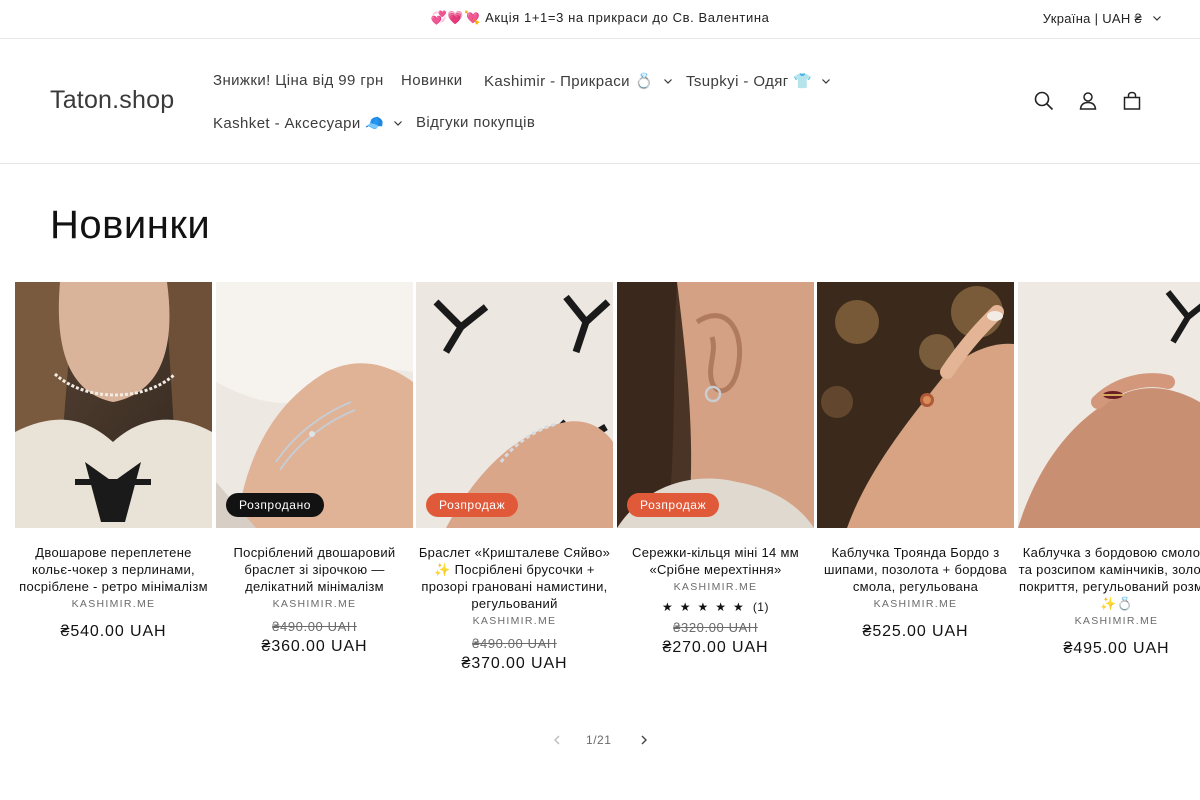  I want to click on cart-icon, so click(1132, 101).